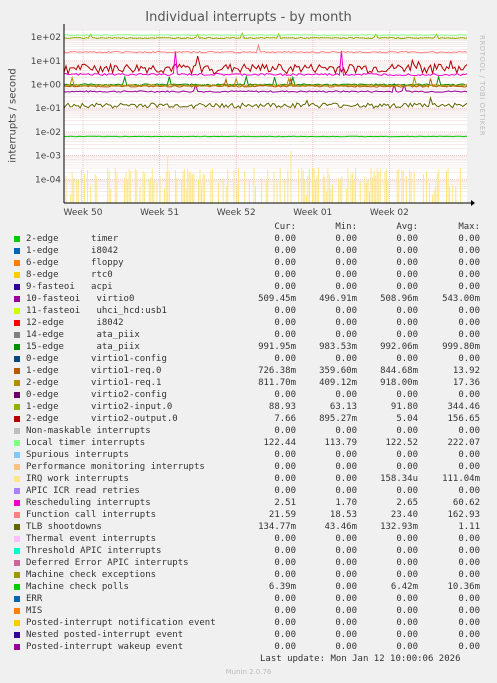 This screenshot has width=497, height=683. Describe the element at coordinates (282, 587) in the screenshot. I see `legend-cur: 6.39m` at that location.